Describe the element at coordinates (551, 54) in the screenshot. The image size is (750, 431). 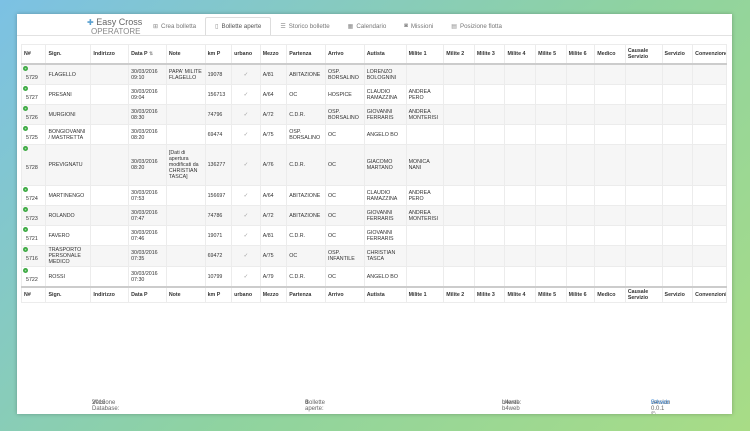
I see `column-header: Milite 5` at that location.